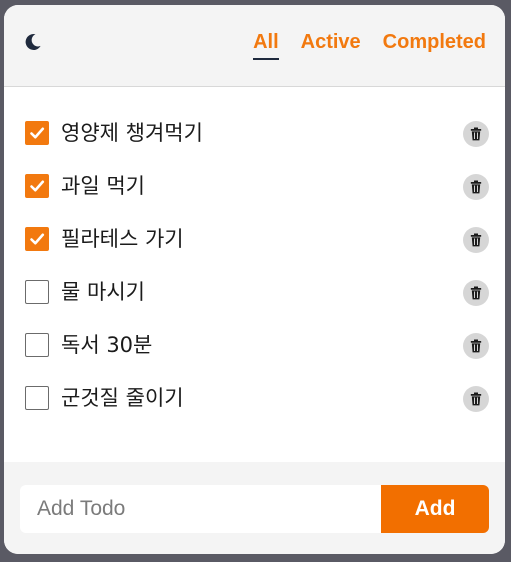  I want to click on todo-text: 필라테스 가기, so click(122, 239).